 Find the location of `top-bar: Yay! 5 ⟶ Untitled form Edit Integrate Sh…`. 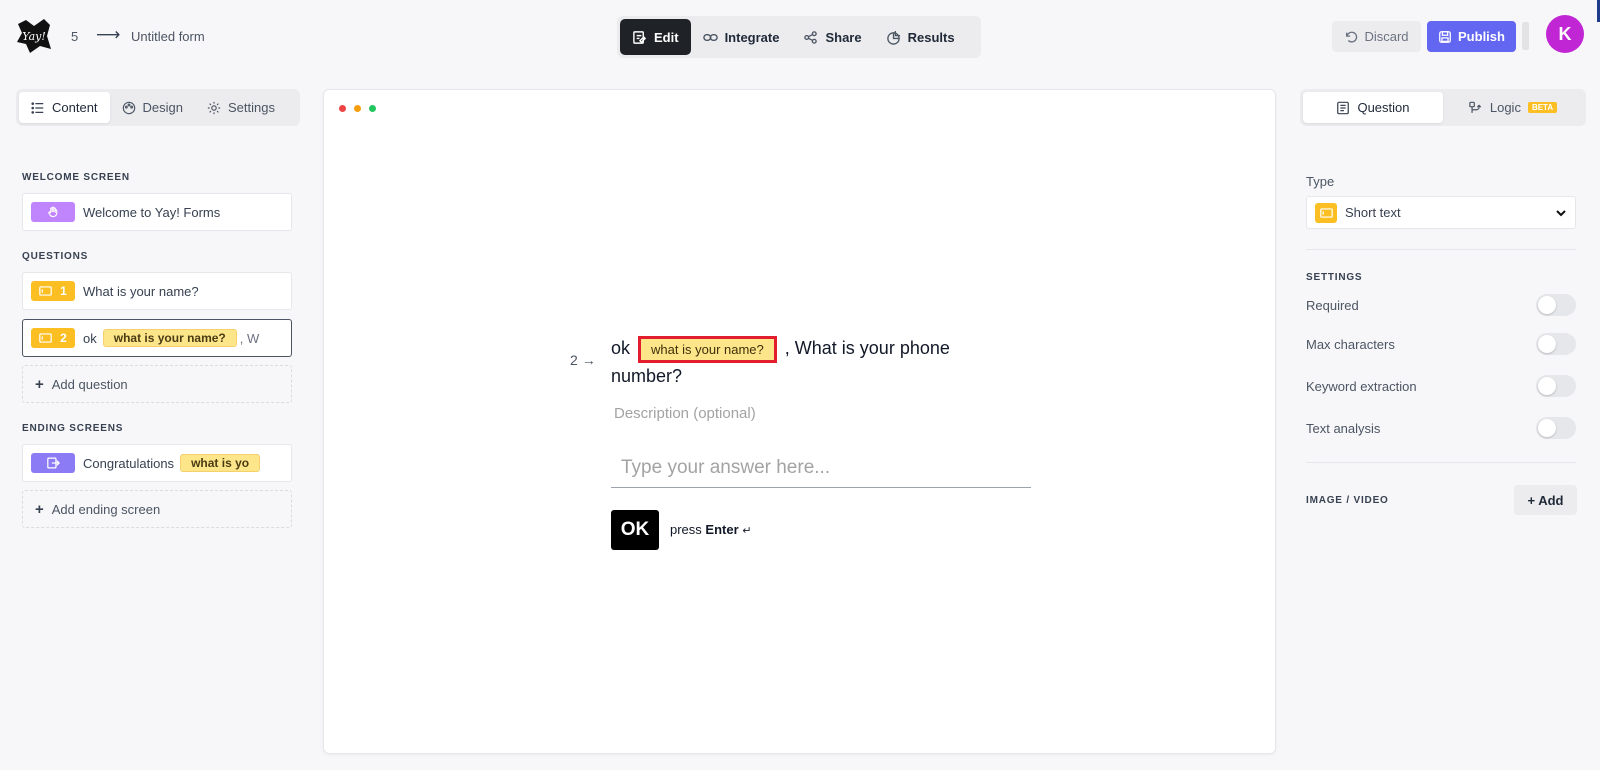

top-bar: Yay! 5 ⟶ Untitled form Edit Integrate Sh… is located at coordinates (800, 36).